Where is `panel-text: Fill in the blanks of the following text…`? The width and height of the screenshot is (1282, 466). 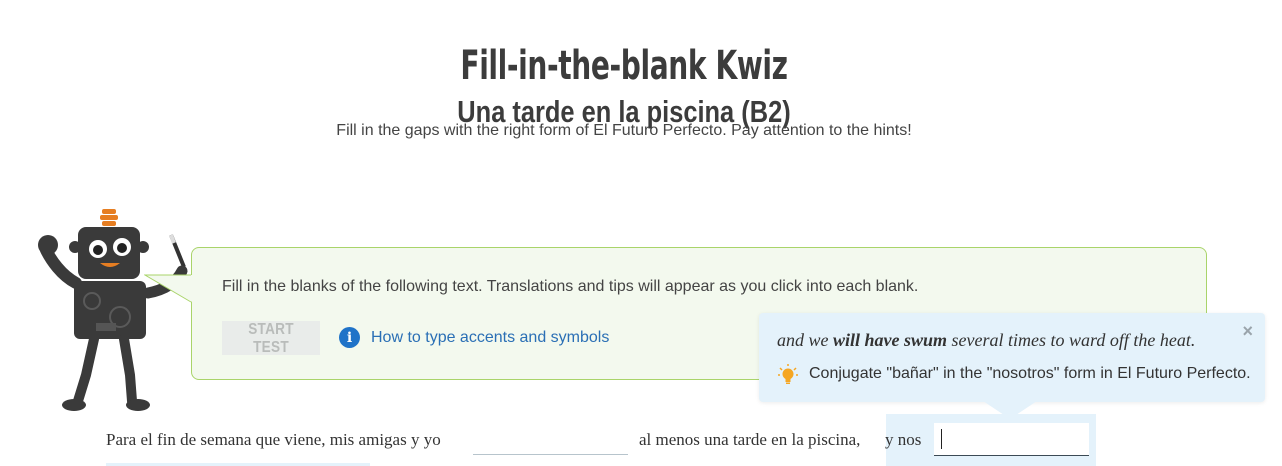
panel-text: Fill in the blanks of the following text… is located at coordinates (570, 286).